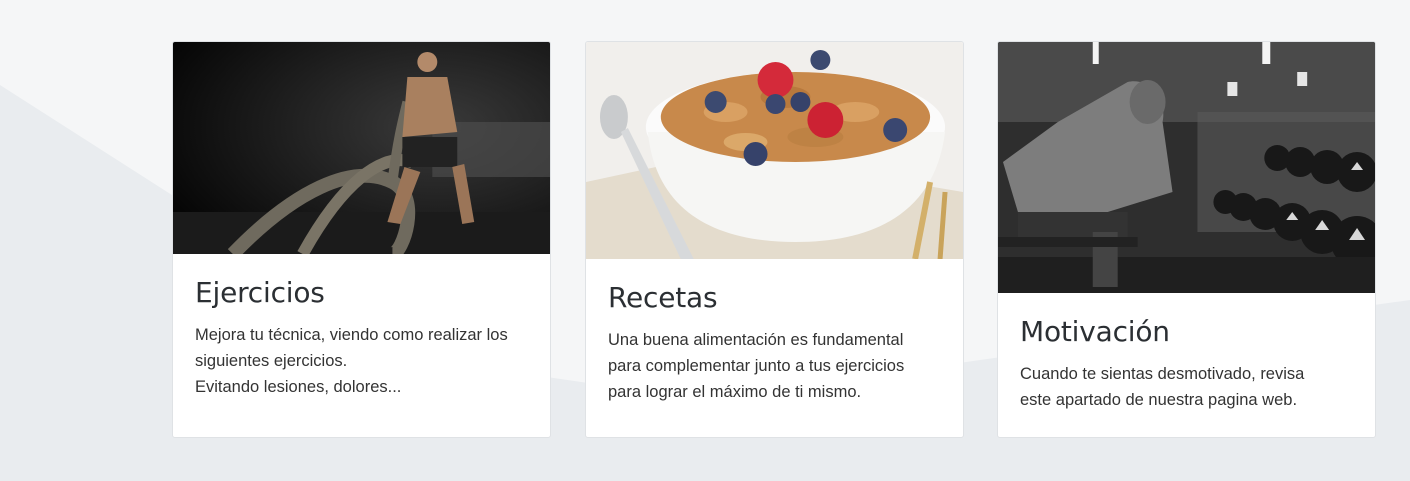 Image resolution: width=1410 pixels, height=481 pixels. Describe the element at coordinates (774, 150) in the screenshot. I see `cereal-bowl-photo` at that location.